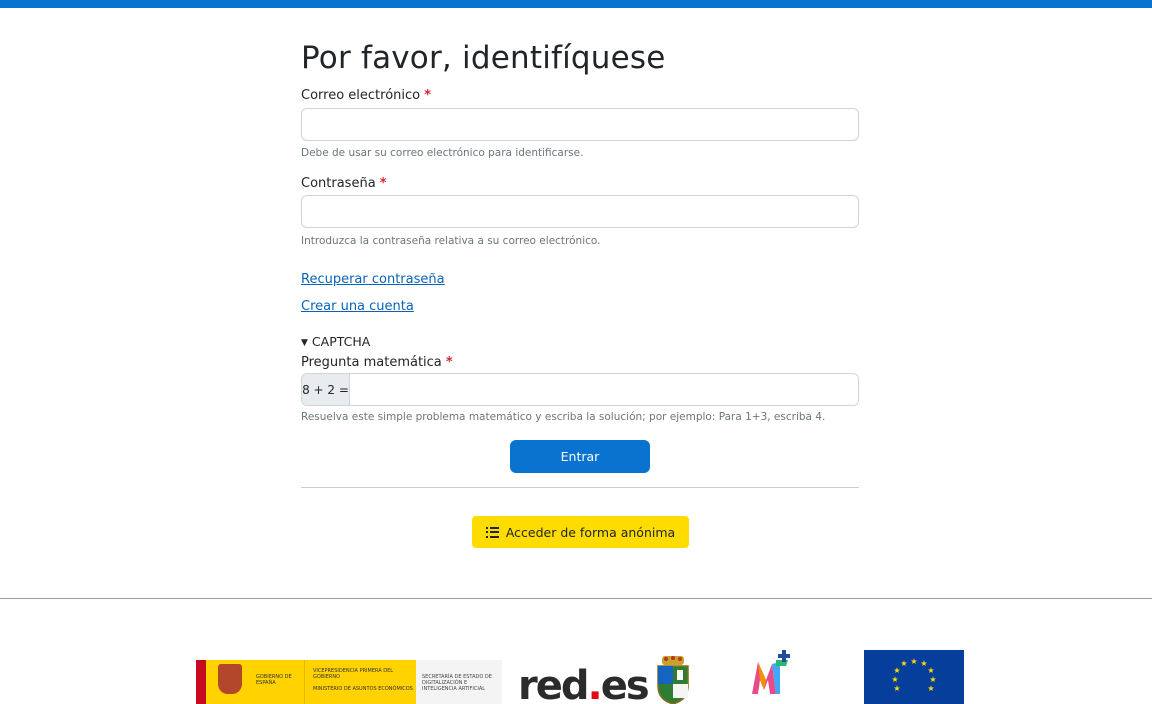  Describe the element at coordinates (604, 389) in the screenshot. I see `math-answer-input` at that location.